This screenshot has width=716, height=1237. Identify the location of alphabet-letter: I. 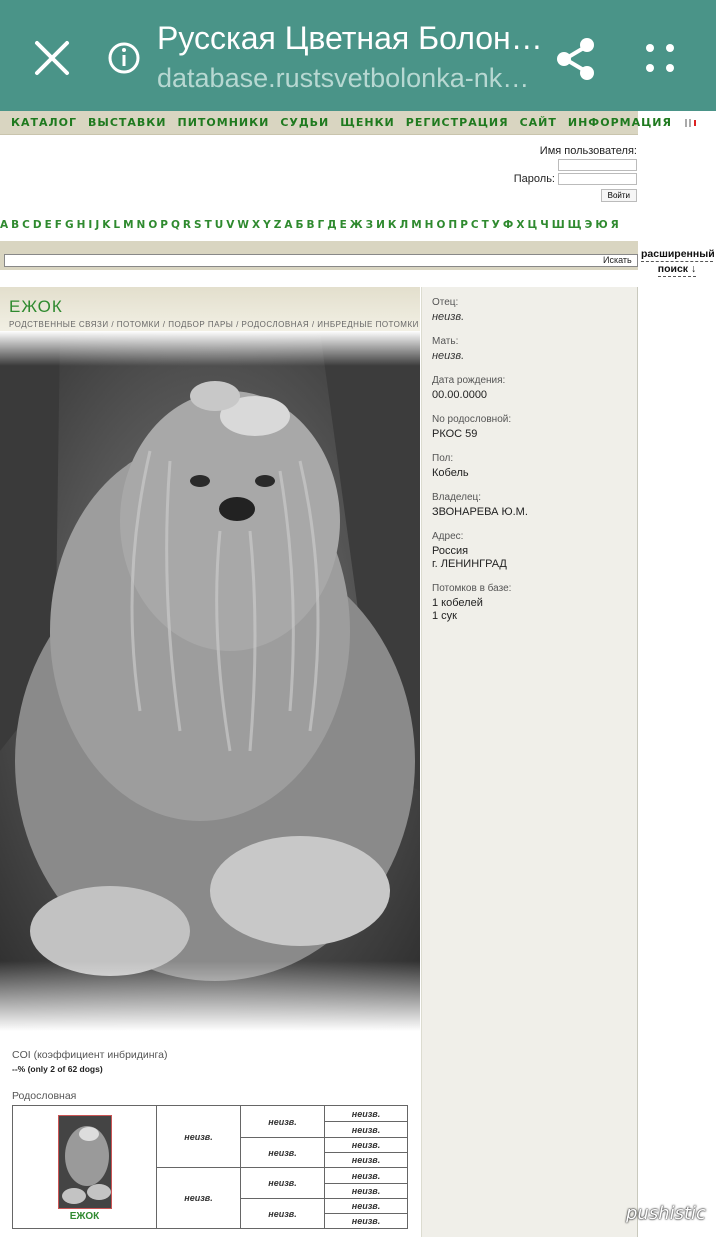
(90, 225).